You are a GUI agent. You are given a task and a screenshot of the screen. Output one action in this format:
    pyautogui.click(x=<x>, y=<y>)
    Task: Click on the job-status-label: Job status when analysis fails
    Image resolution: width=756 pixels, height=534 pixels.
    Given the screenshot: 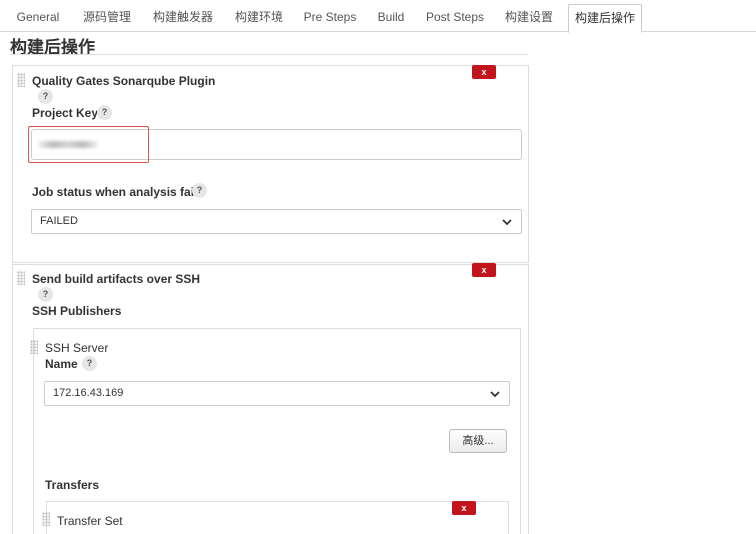 What is the action you would take?
    pyautogui.click(x=118, y=192)
    